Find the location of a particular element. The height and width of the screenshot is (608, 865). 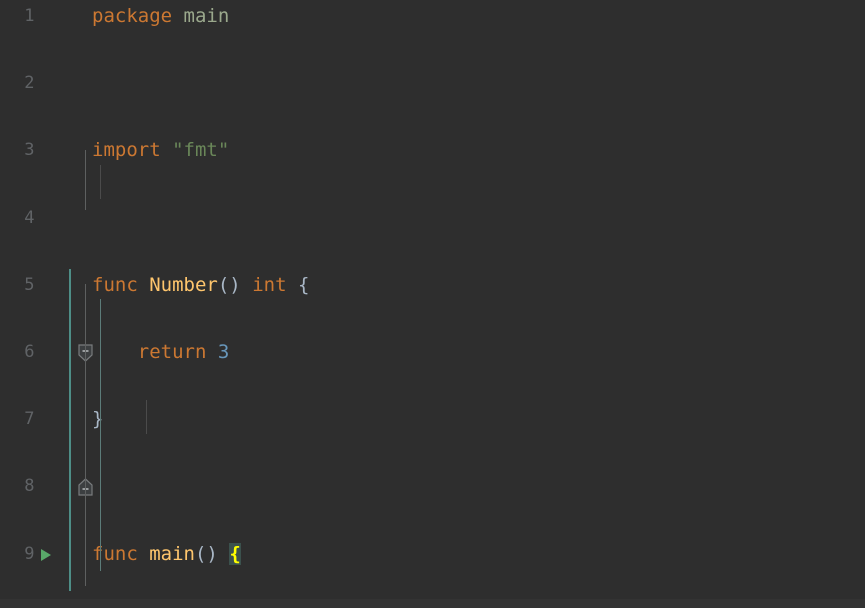

indent-guide-active is located at coordinates (100, 435).